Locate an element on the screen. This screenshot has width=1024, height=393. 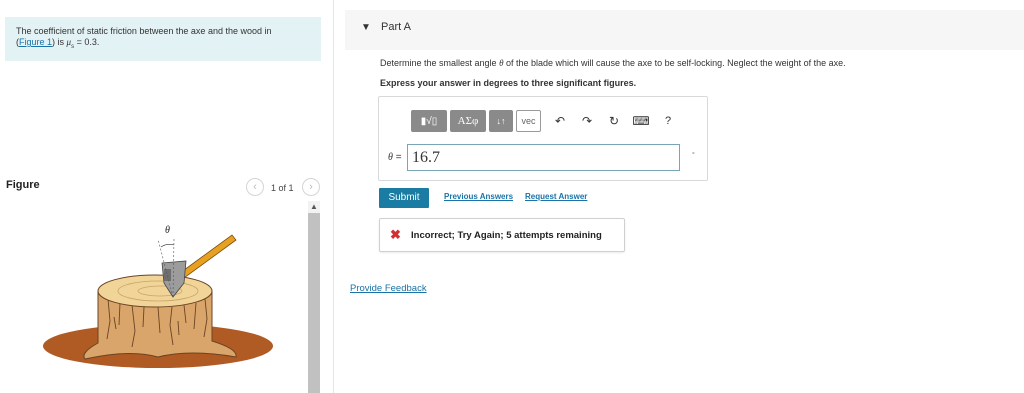
figure-link: Figure 1 is located at coordinates (35, 42).